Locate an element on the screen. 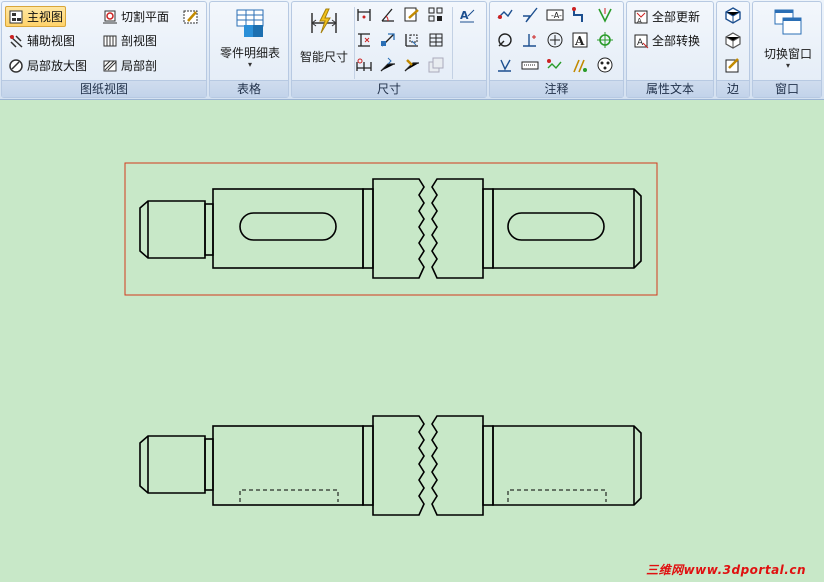  update-all-label: 全部更新 is located at coordinates (676, 17).